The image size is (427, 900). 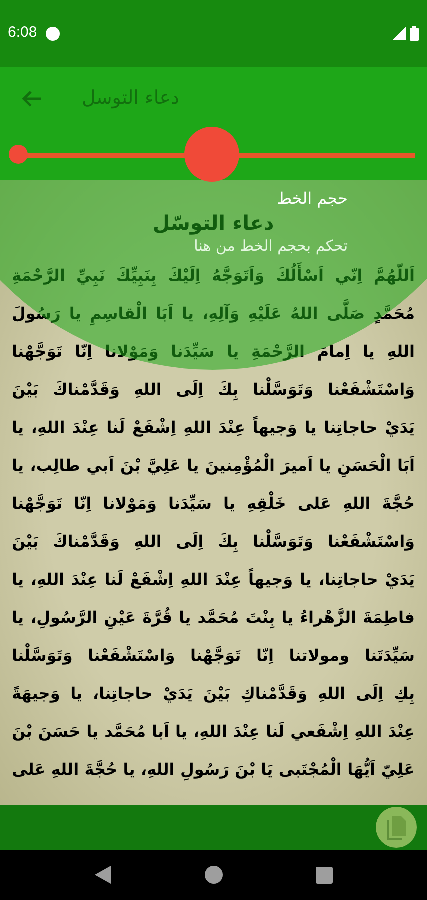 What do you see at coordinates (213, 466) in the screenshot?
I see `prayer-line: اَبَا الْحَسَنِ يا اَميرَ الْمُؤْمِنينَ يا عَلِيَّ بْنَ اَبي طالِب، يا` at bounding box center [213, 466].